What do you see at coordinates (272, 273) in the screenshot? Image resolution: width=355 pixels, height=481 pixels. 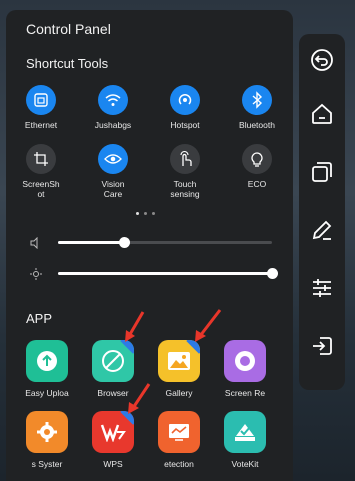 I see `brightness-slider-thumb` at bounding box center [272, 273].